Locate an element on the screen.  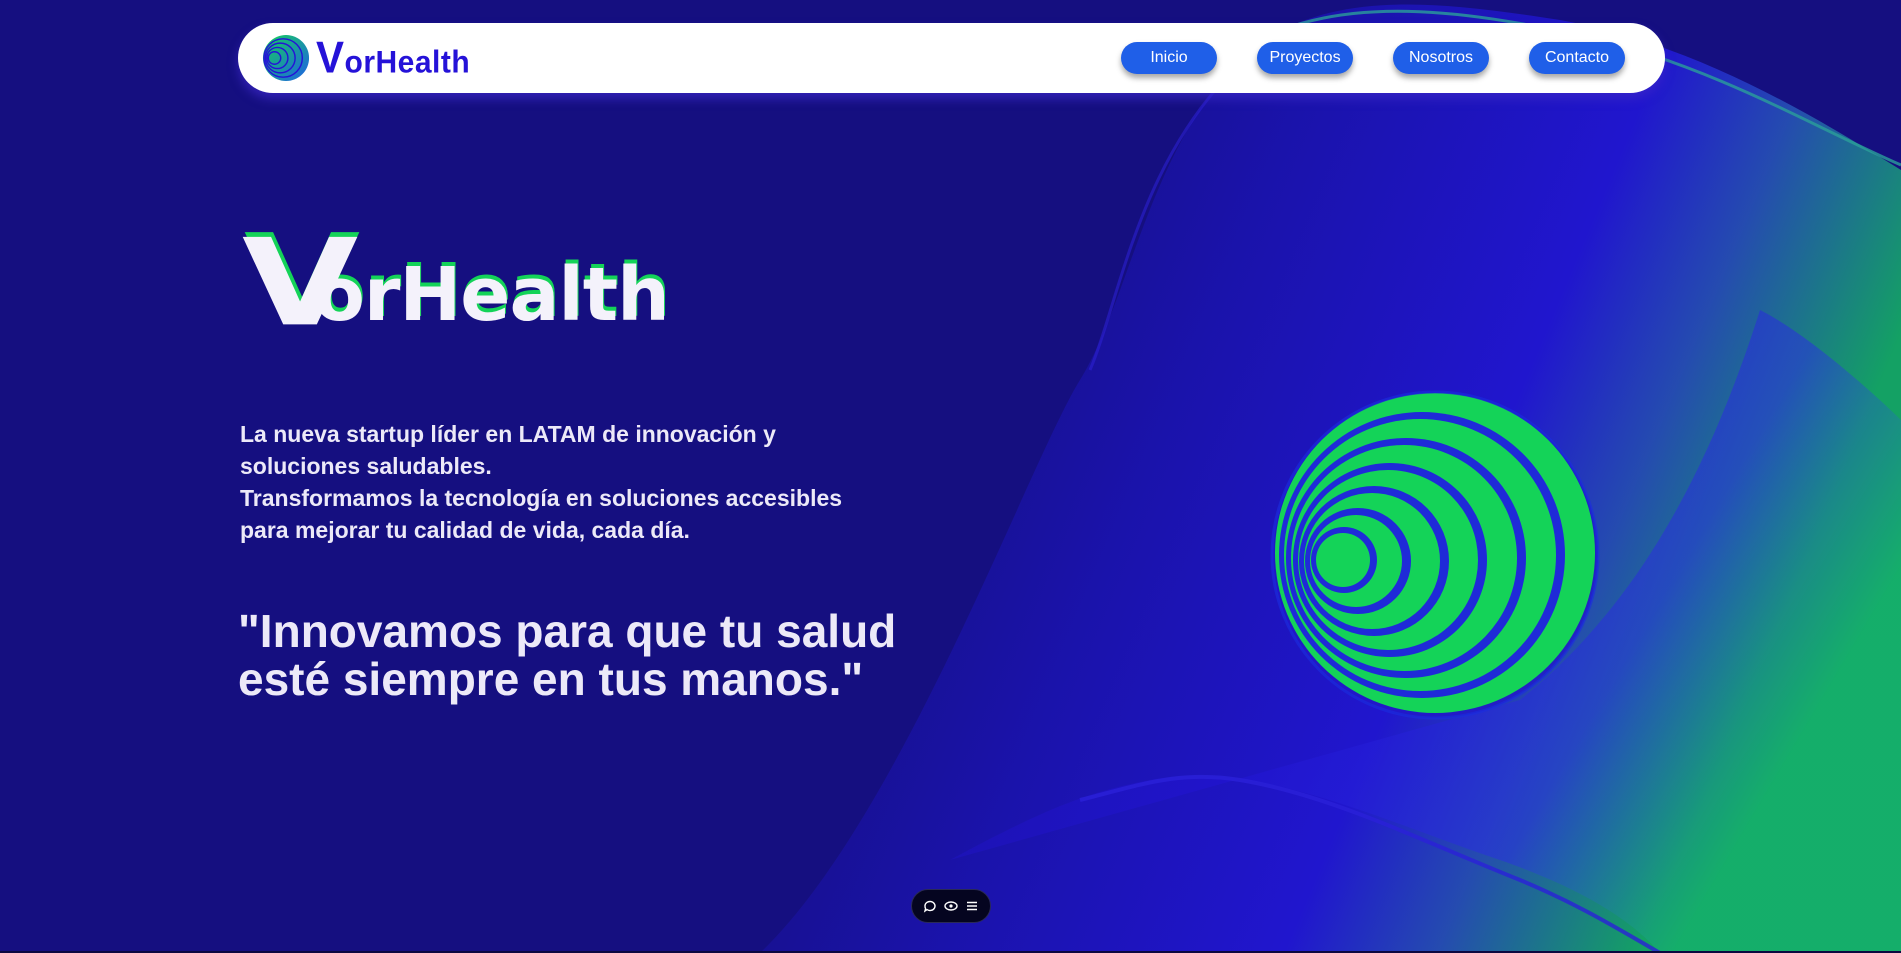
eye-icon is located at coordinates (951, 906).